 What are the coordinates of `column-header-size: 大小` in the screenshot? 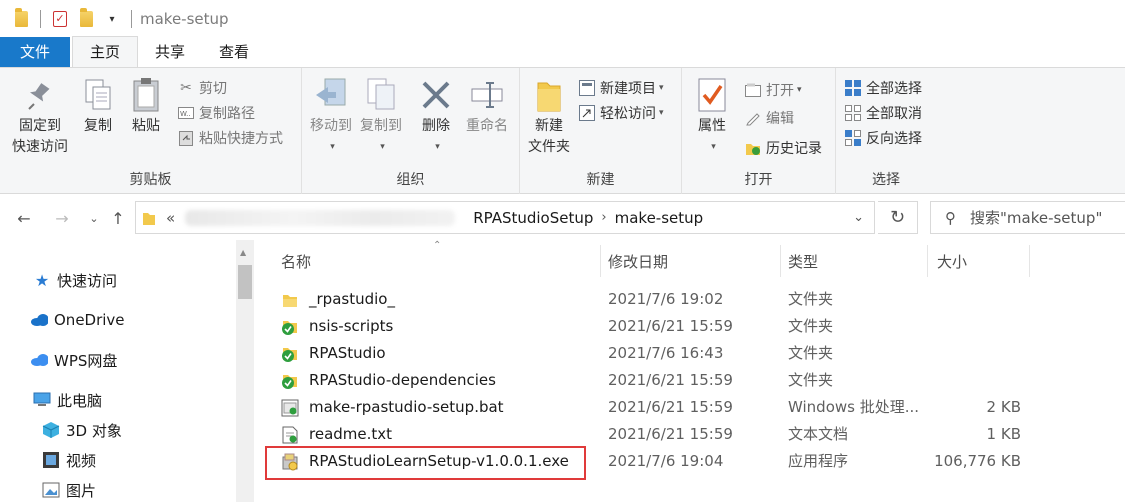 It's located at (952, 261).